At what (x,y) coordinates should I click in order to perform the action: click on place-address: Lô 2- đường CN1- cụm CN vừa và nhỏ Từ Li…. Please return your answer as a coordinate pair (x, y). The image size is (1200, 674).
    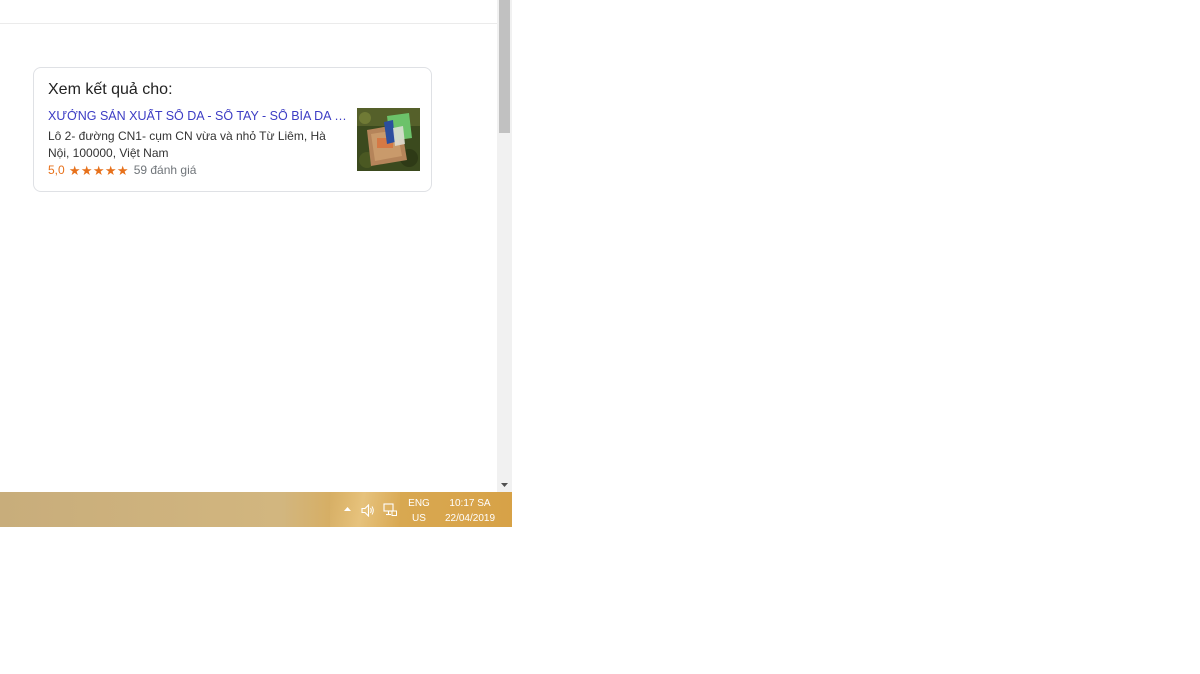
    Looking at the image, I should click on (187, 144).